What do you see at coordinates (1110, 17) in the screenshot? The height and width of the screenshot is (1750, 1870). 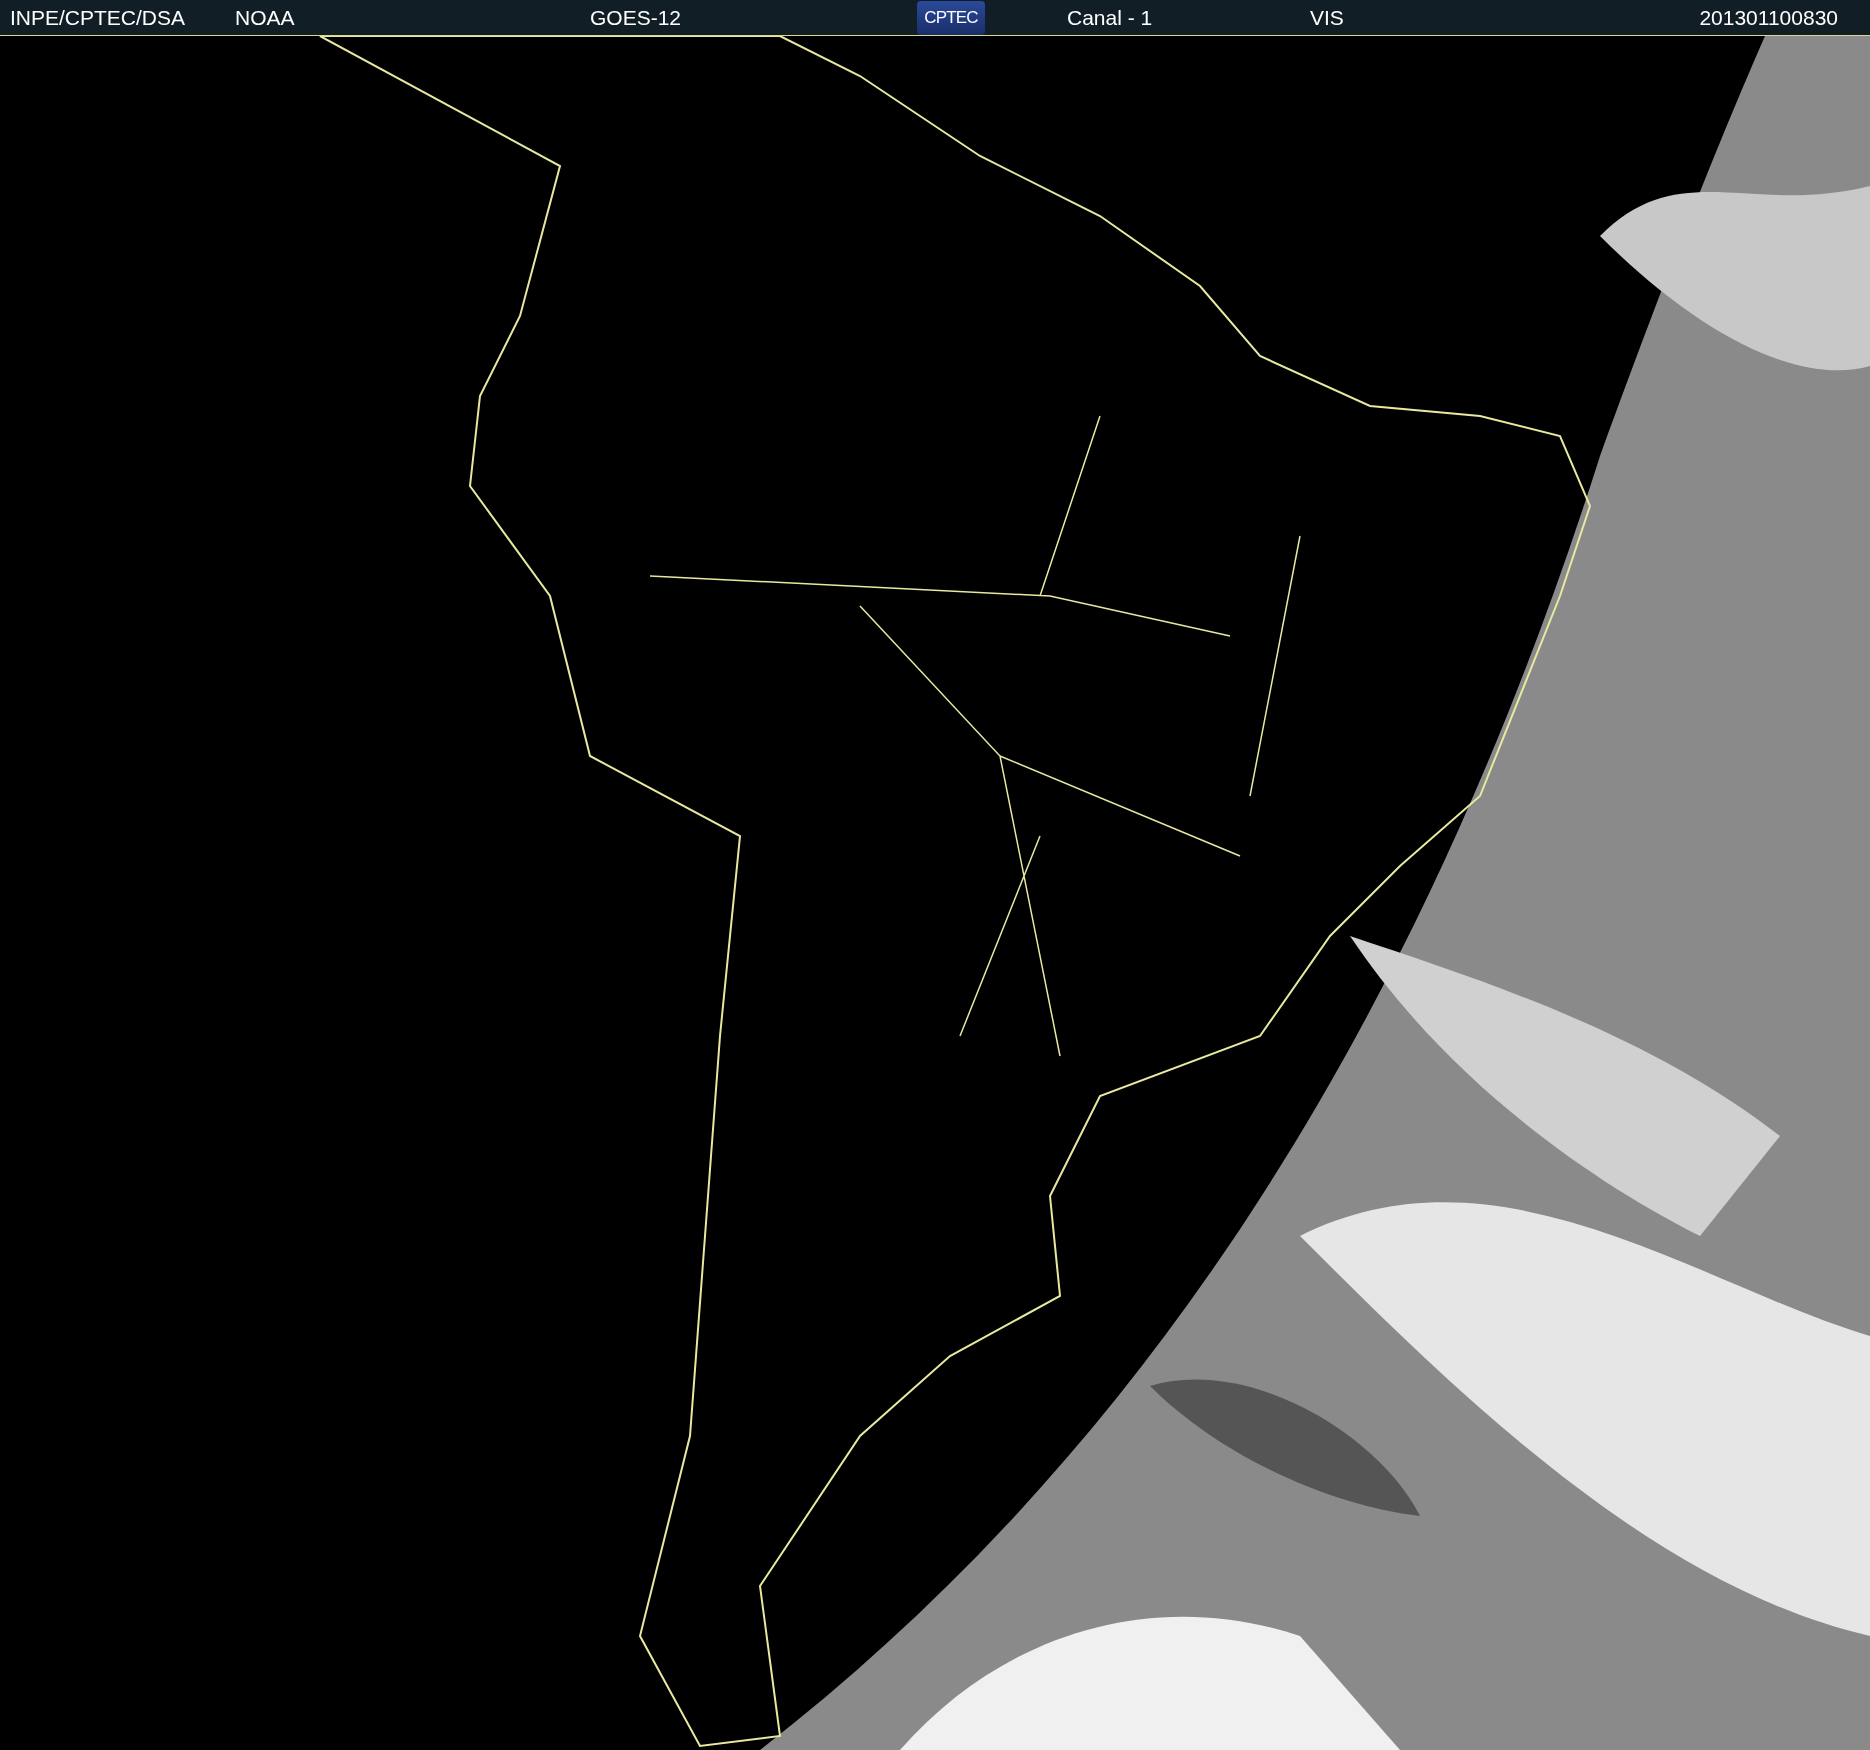 I see `header-label: Canal - 1` at bounding box center [1110, 17].